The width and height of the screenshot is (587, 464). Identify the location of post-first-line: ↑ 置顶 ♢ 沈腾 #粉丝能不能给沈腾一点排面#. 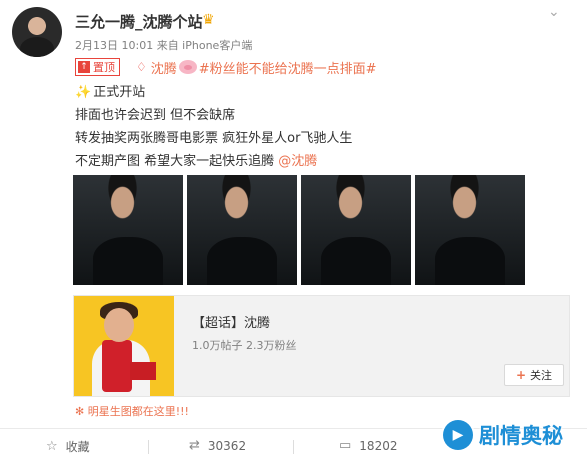
(226, 67).